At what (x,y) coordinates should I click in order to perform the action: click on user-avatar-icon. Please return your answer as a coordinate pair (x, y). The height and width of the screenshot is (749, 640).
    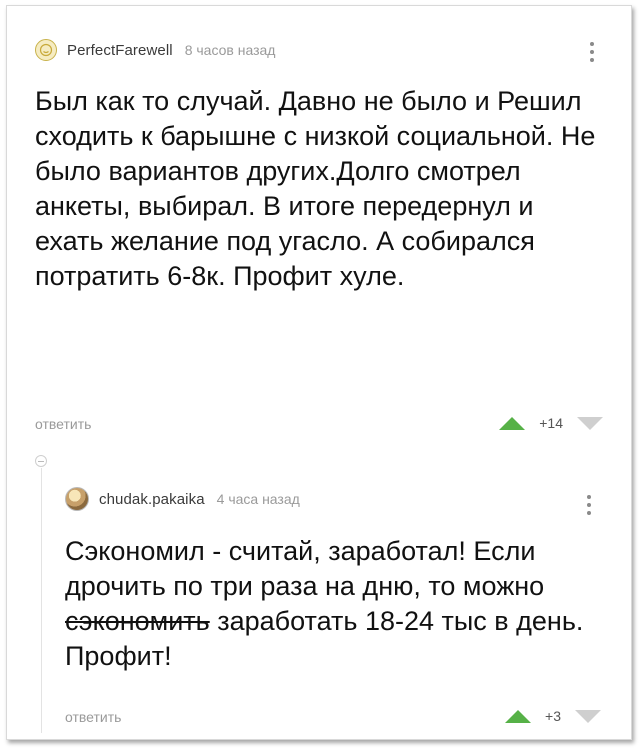
    Looking at the image, I should click on (46, 50).